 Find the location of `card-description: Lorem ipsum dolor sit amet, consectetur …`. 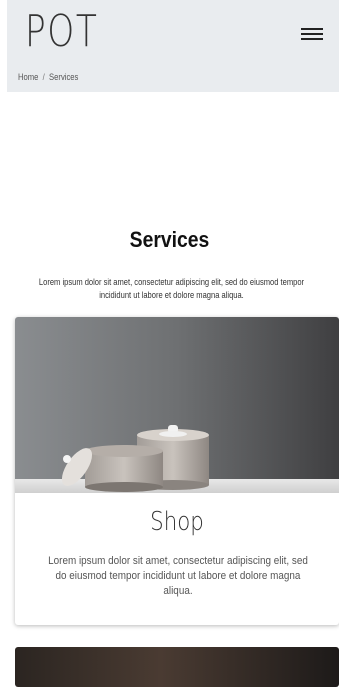

card-description: Lorem ipsum dolor sit amet, consectetur … is located at coordinates (178, 576).